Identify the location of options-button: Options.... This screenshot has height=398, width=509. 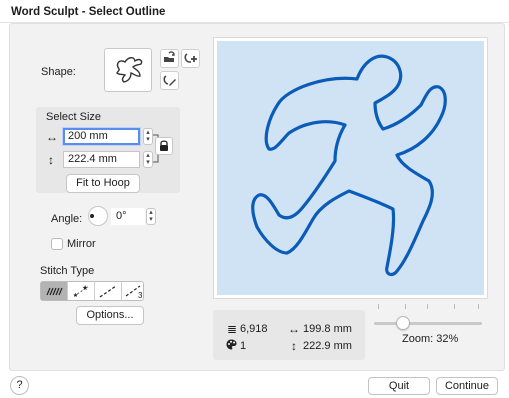
(110, 315).